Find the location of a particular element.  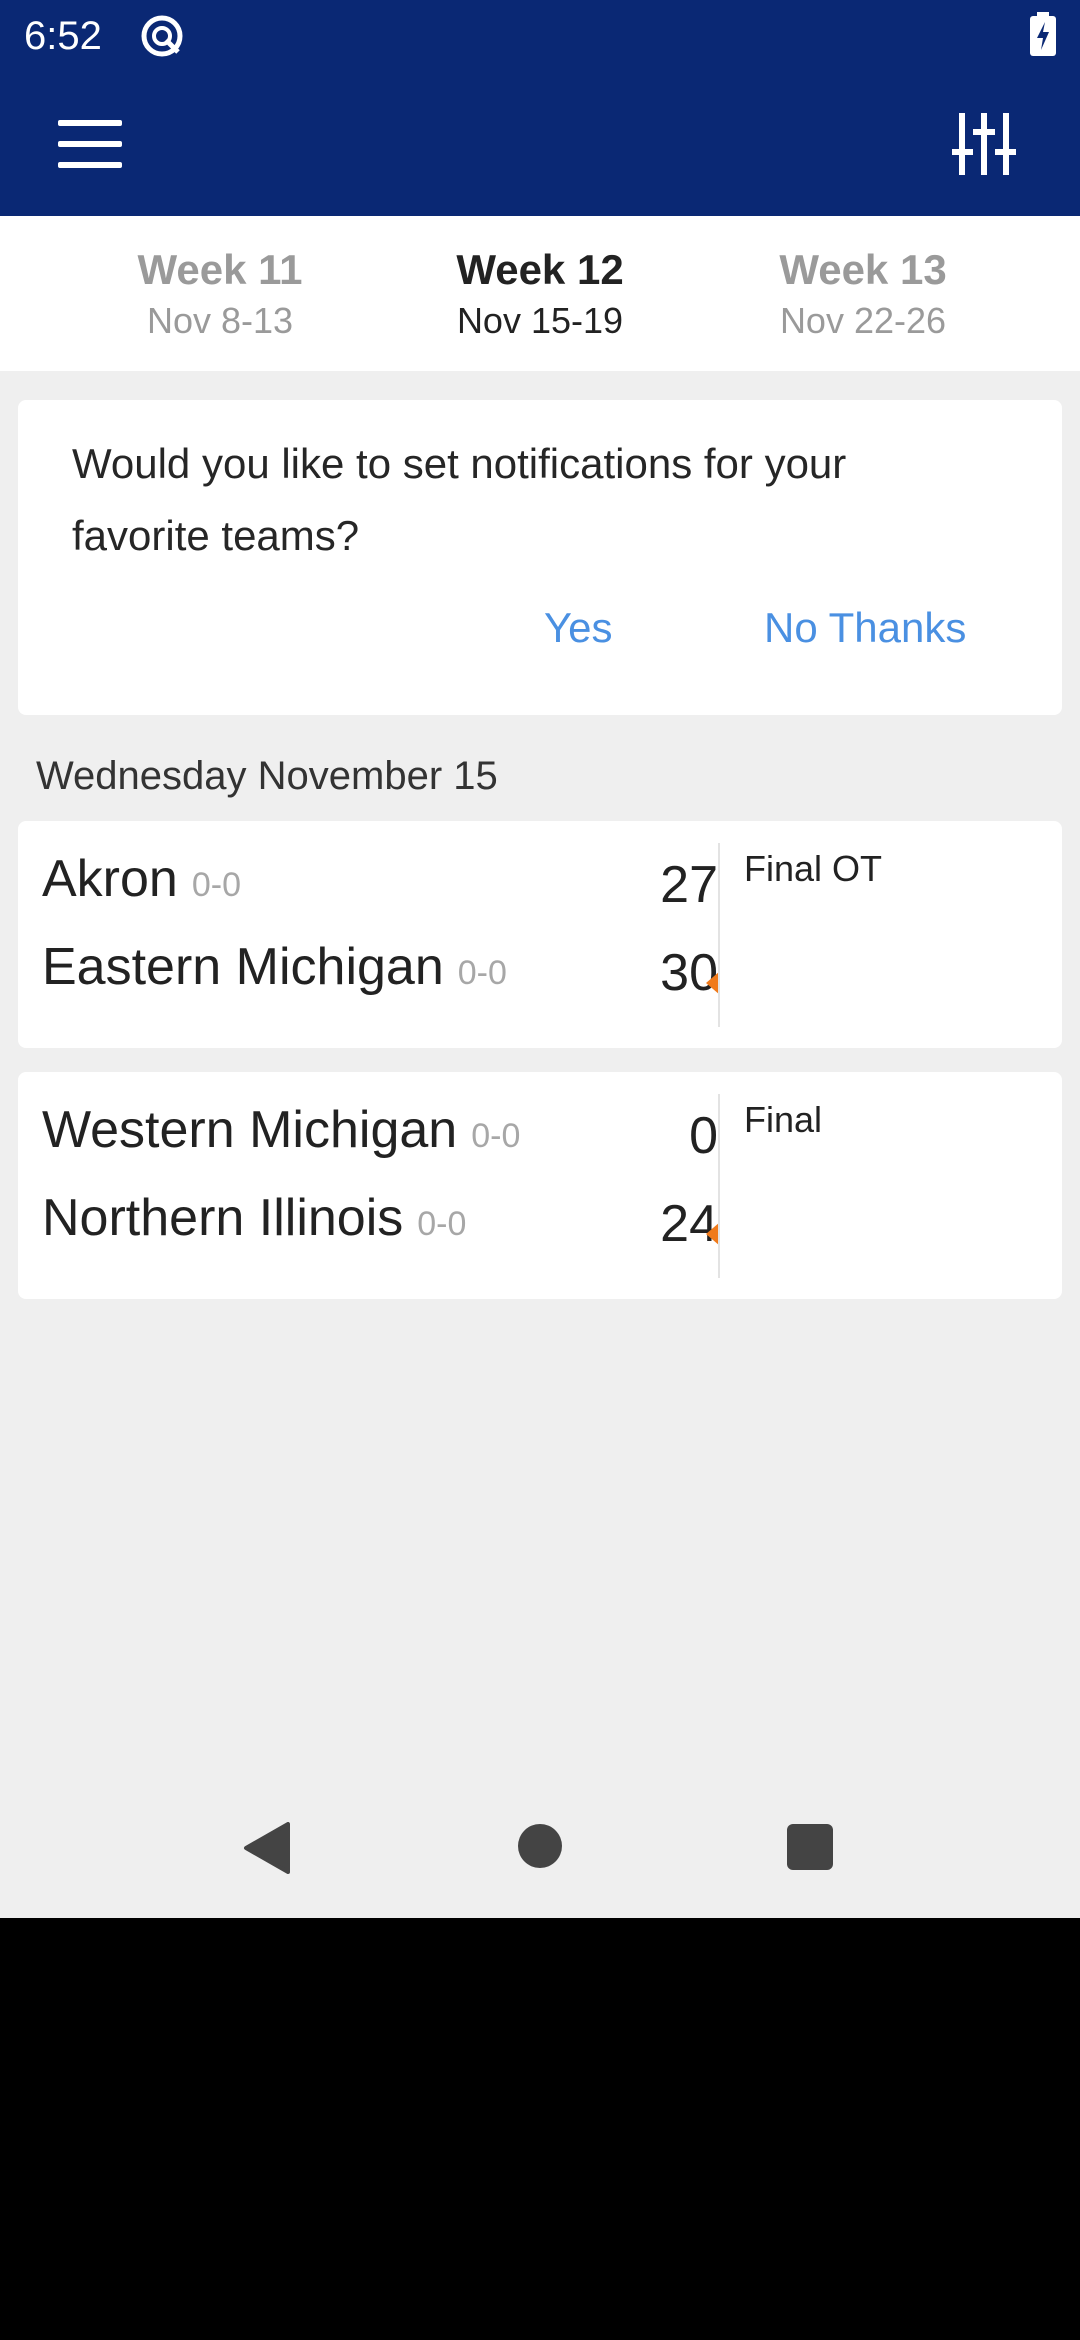

hamburger-menu-icon is located at coordinates (90, 123).